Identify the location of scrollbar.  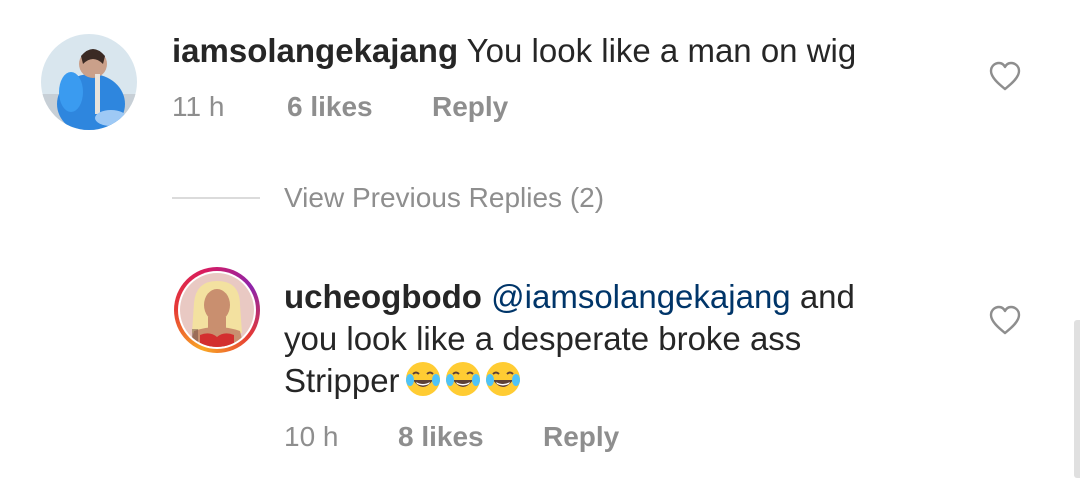
(1077, 399).